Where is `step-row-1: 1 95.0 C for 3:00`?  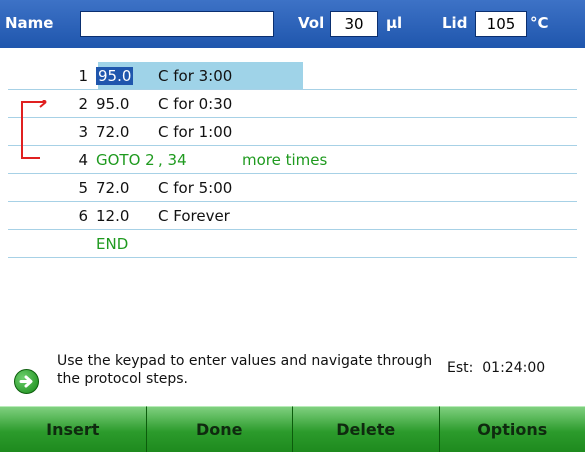 step-row-1: 1 95.0 C for 3:00 is located at coordinates (292, 76).